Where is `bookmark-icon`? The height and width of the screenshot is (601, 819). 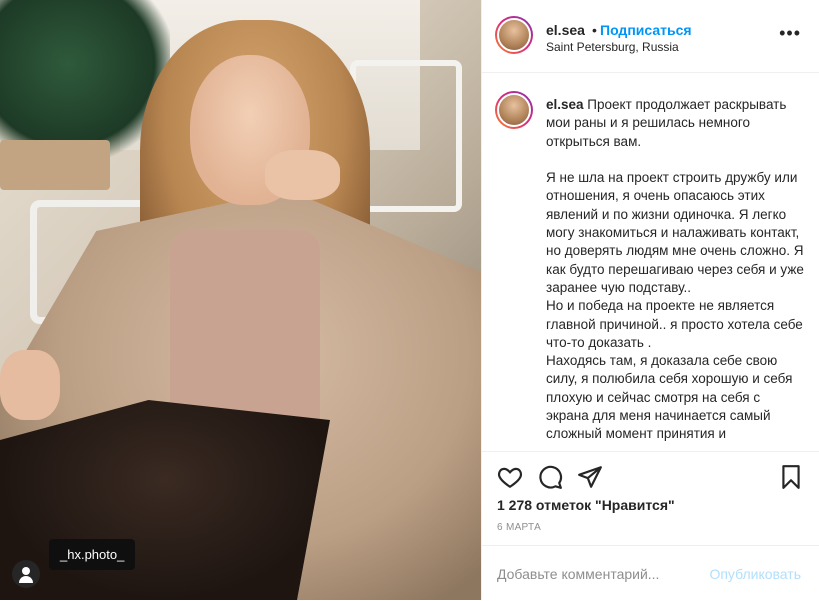
bookmark-icon is located at coordinates (791, 477).